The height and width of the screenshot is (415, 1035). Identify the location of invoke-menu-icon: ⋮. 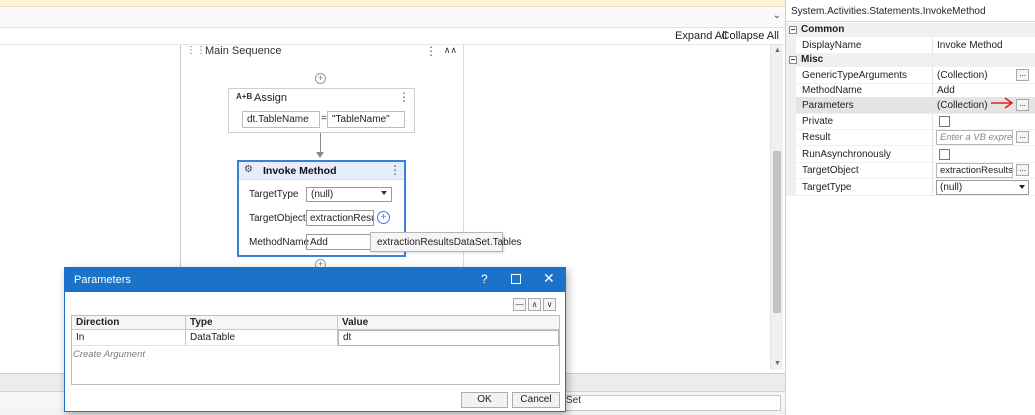
(395, 170).